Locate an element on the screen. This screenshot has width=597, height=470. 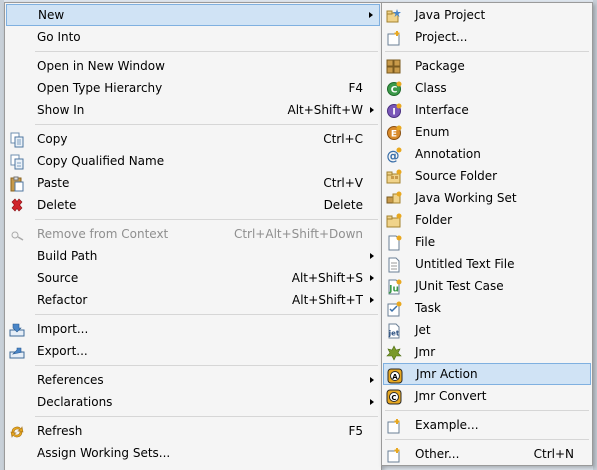
file-icon is located at coordinates (394, 243).